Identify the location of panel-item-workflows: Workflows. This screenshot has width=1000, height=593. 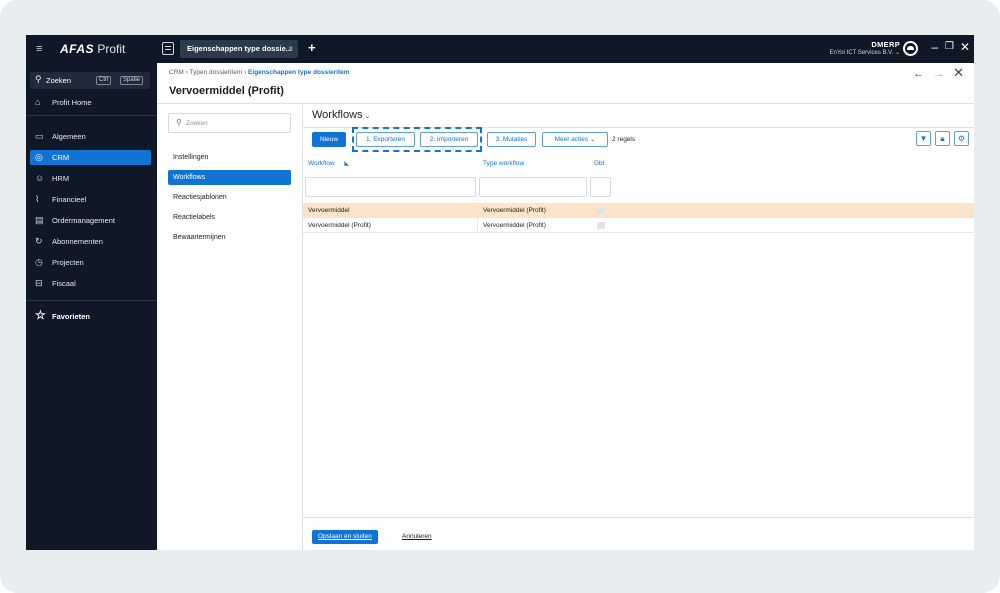
(229, 177).